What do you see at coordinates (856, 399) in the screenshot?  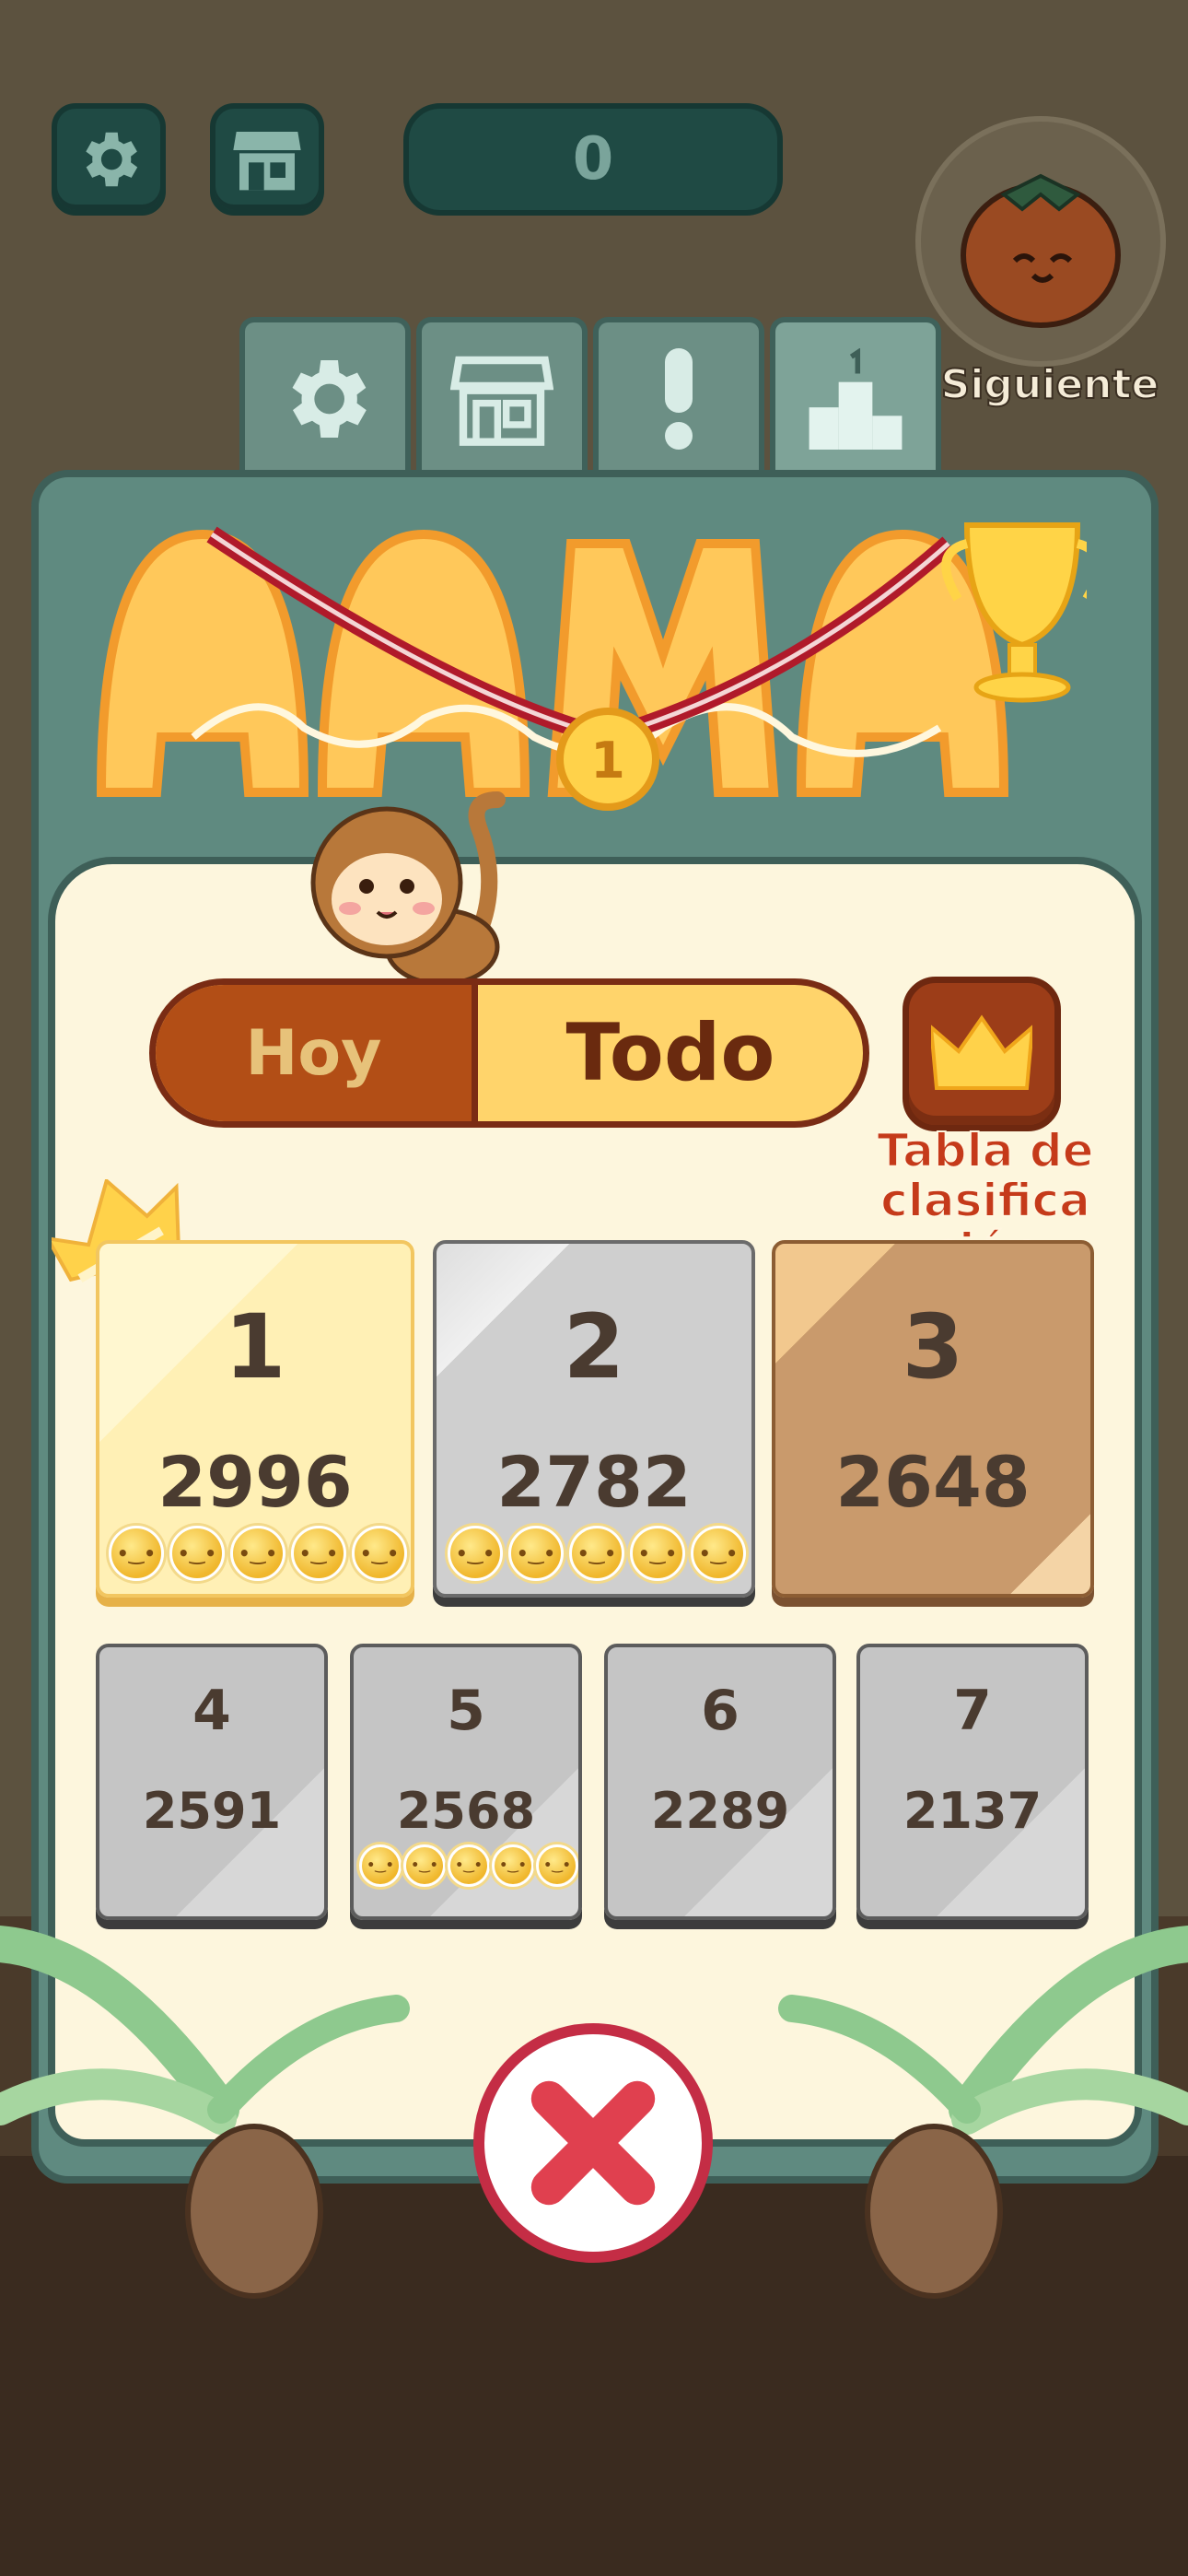 I see `podium-icon` at bounding box center [856, 399].